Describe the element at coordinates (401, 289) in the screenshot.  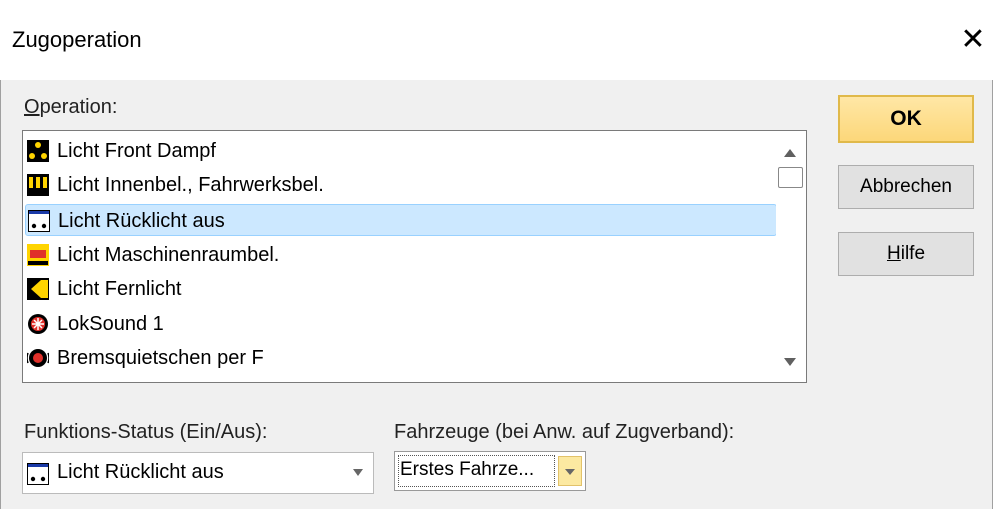
I see `list-item: Licht Fernlicht` at that location.